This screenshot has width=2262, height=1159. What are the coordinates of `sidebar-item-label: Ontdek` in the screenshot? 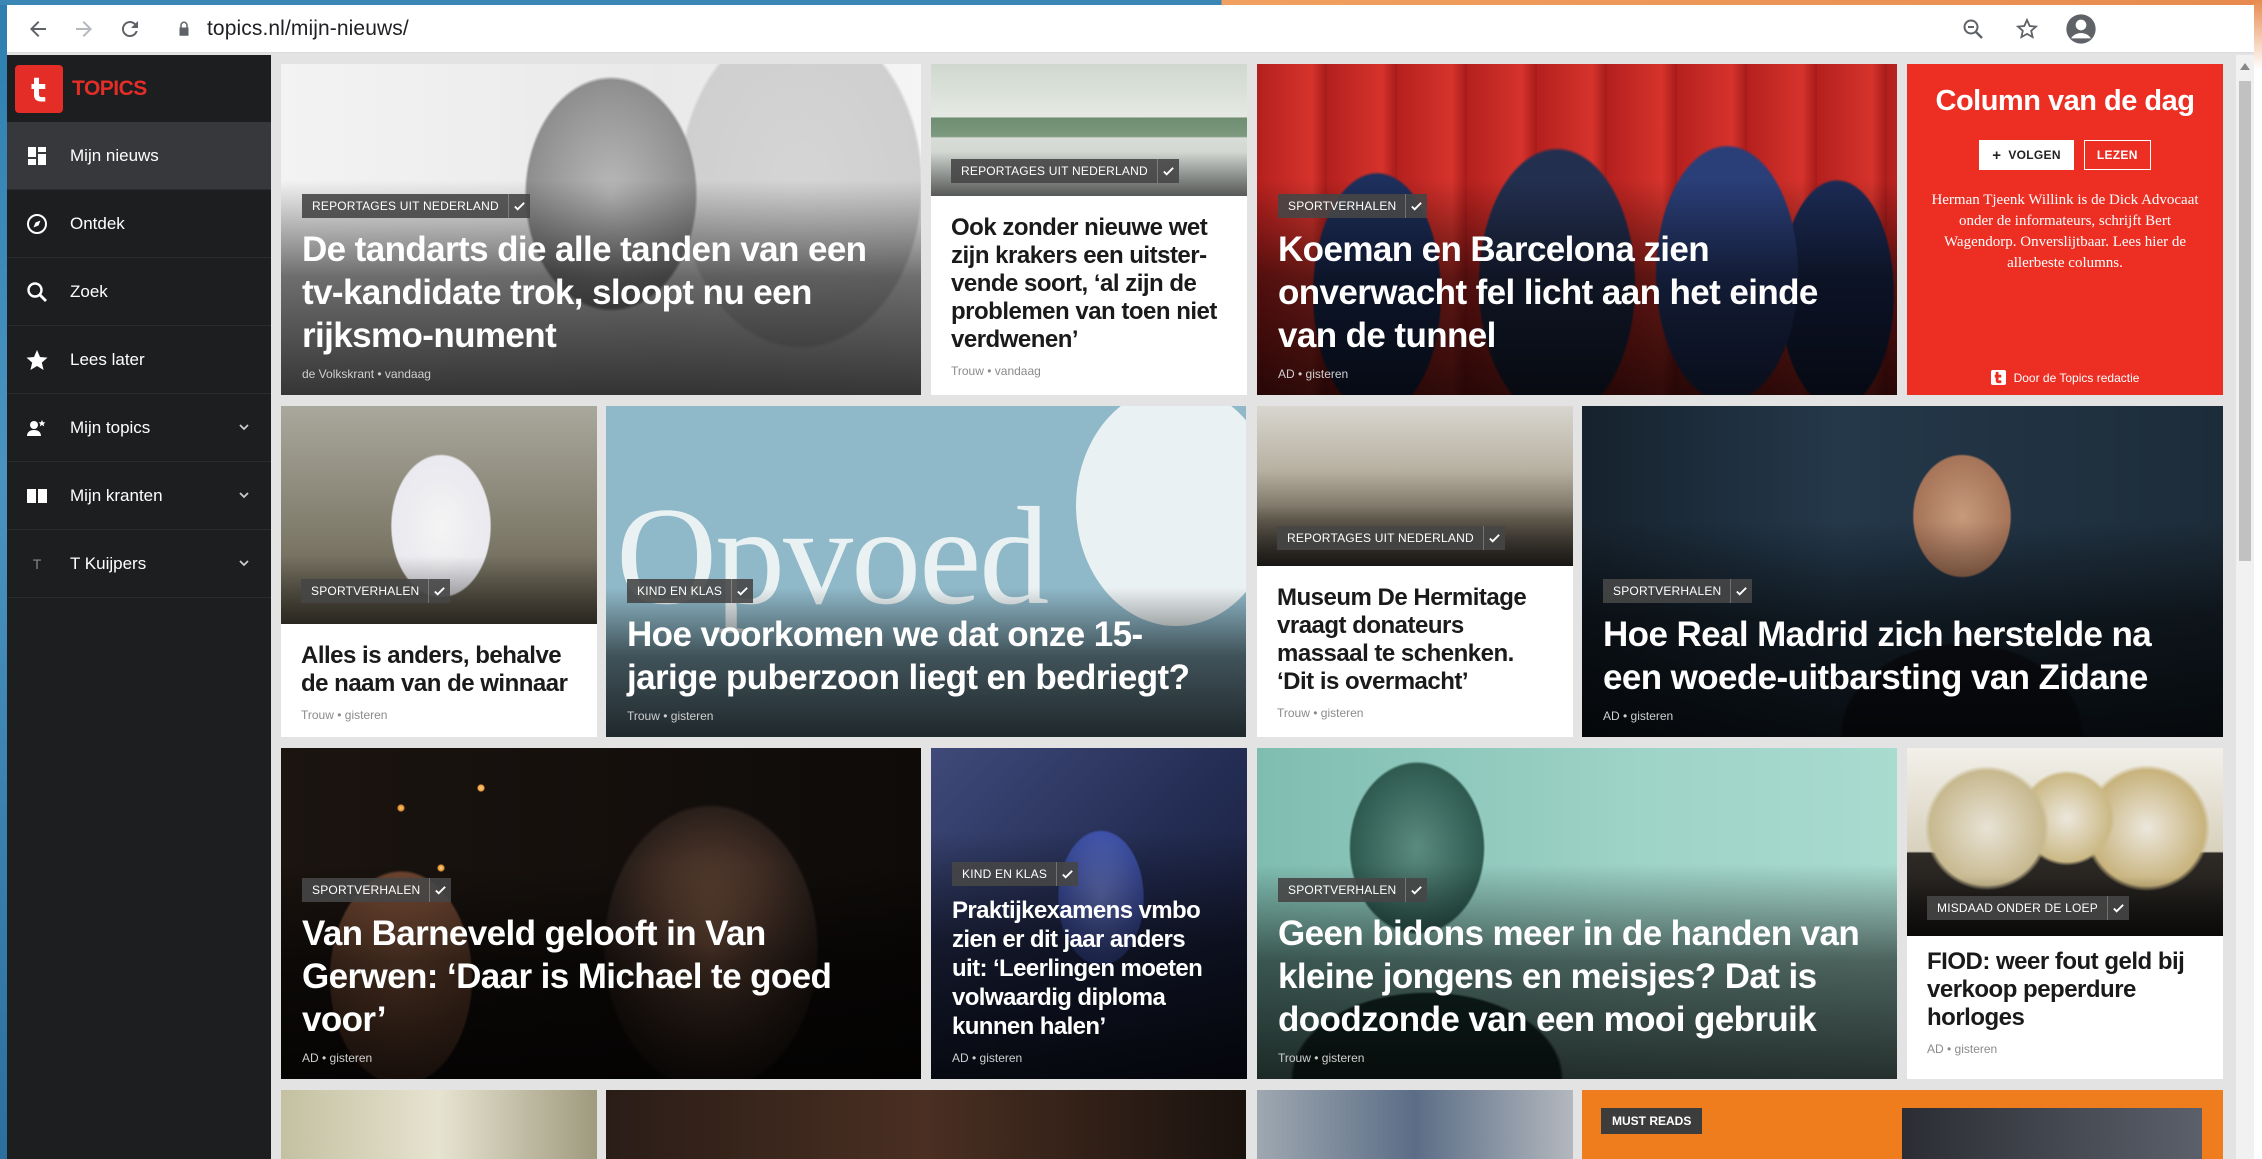 It's located at (97, 223).